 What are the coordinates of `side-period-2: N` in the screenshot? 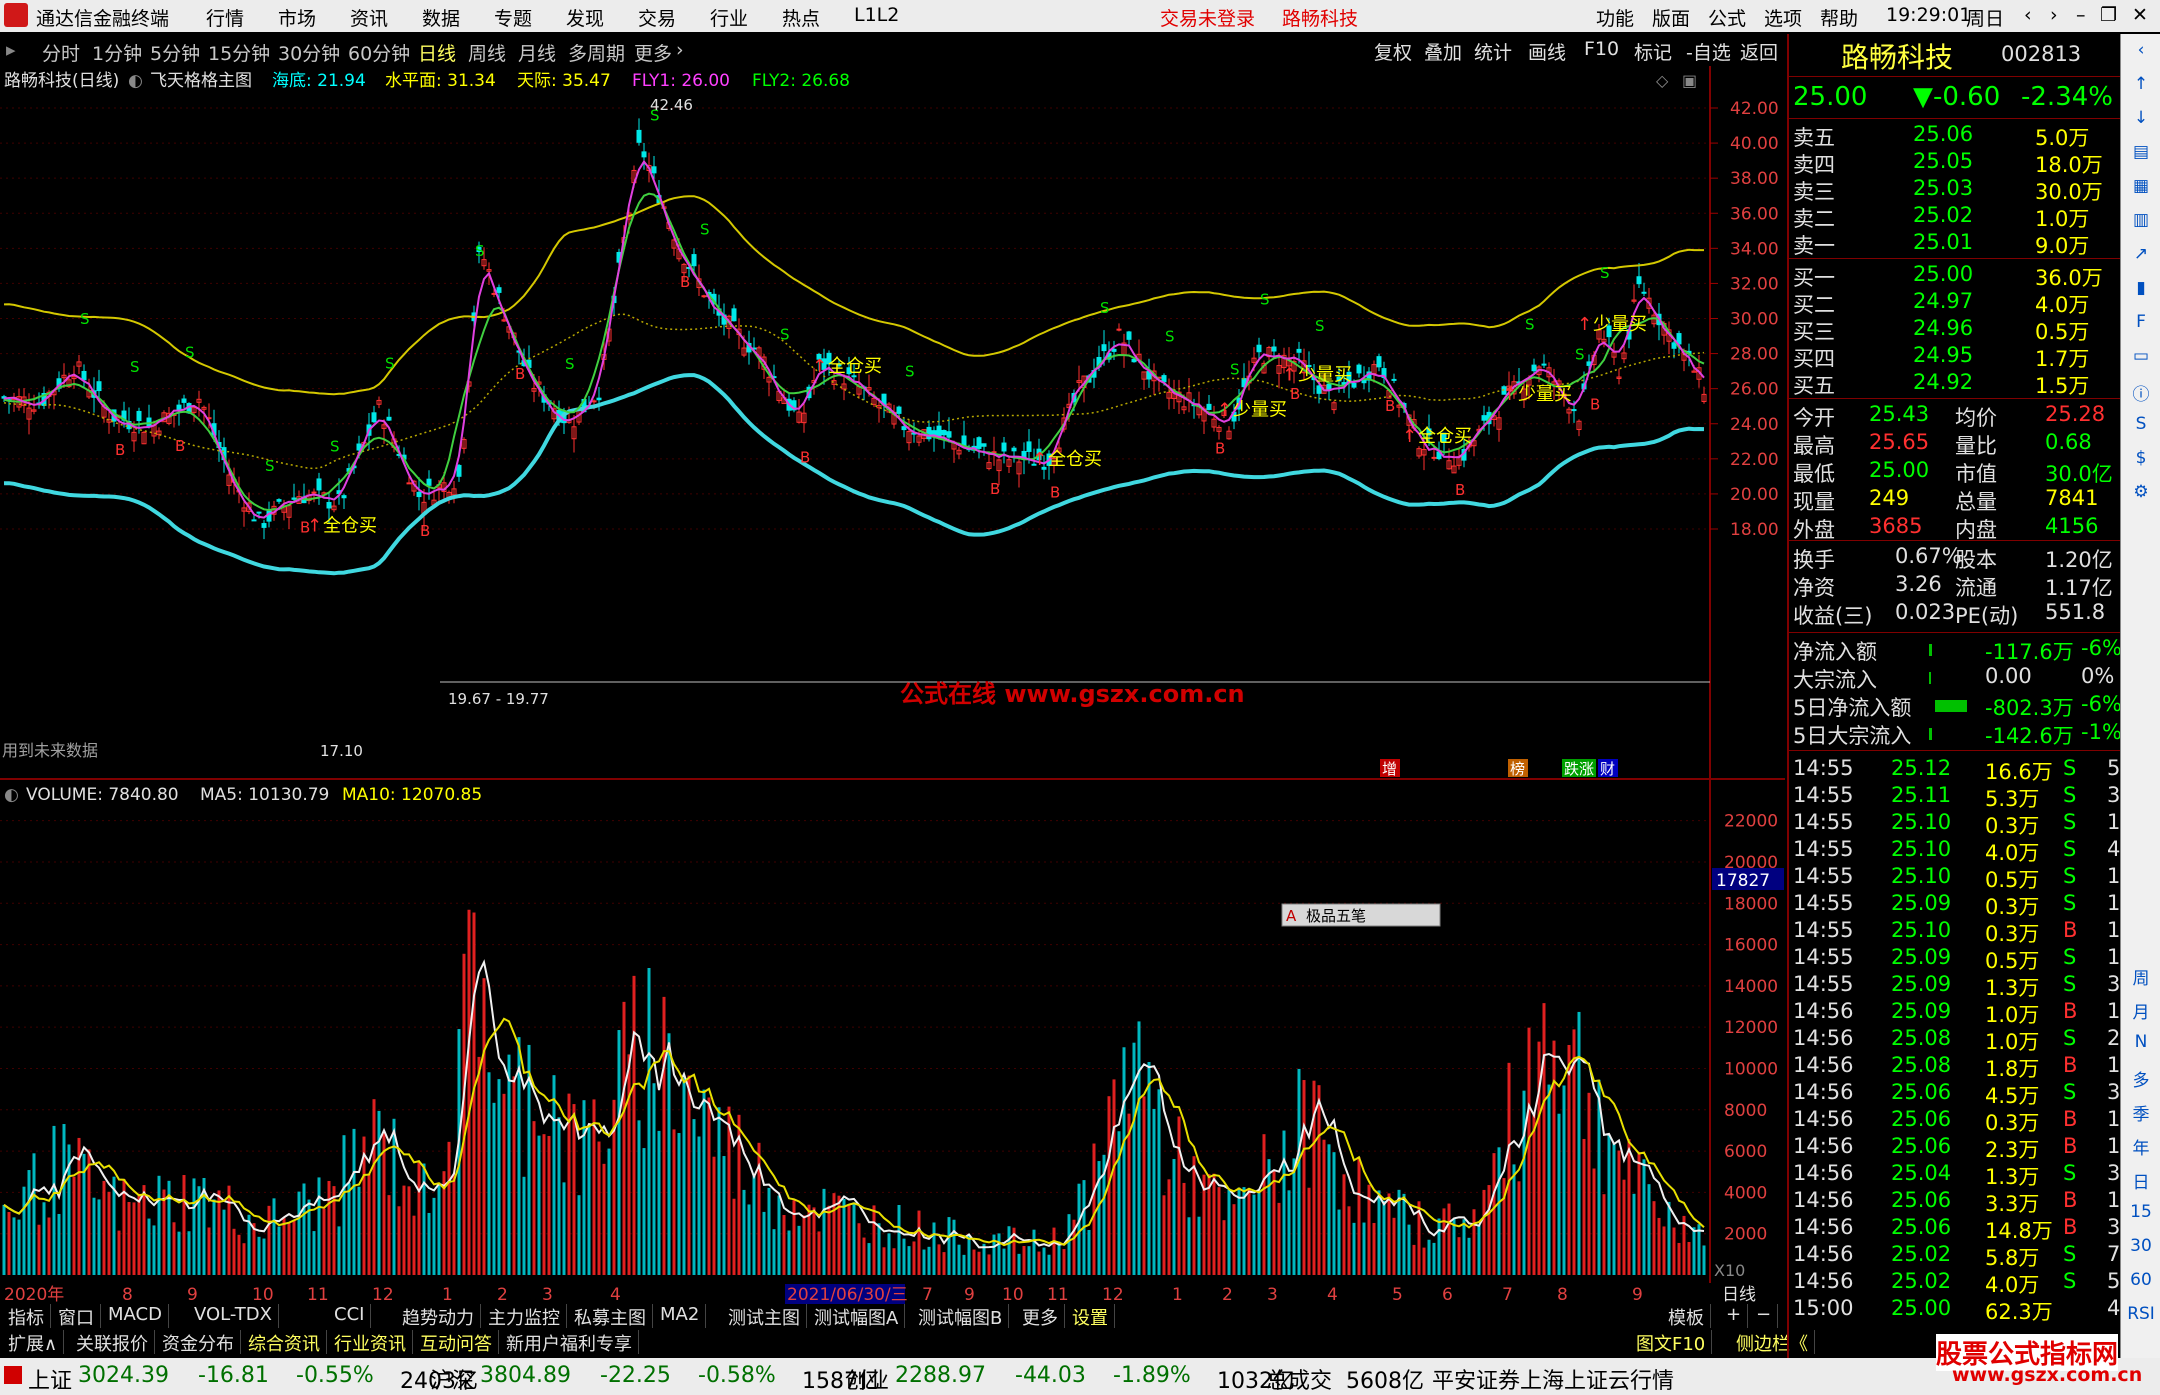 It's located at (2141, 1046).